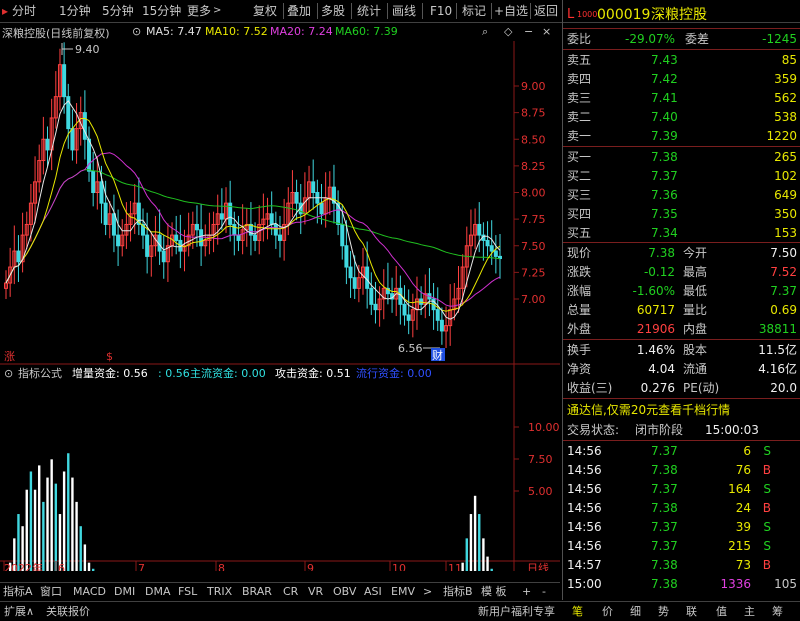 Image resolution: width=800 pixels, height=621 pixels. I want to click on period-arrow-icon: ▸, so click(5, 11).